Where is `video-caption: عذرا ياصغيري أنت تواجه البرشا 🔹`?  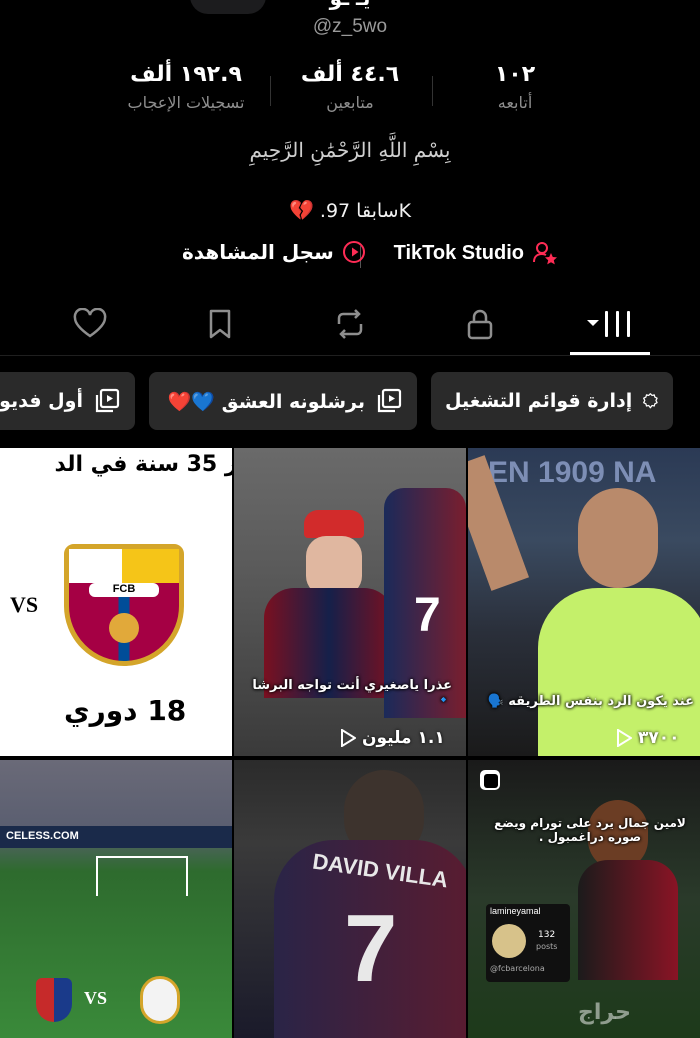 video-caption: عذرا ياصغيري أنت تواجه البرشا 🔹 is located at coordinates (352, 693).